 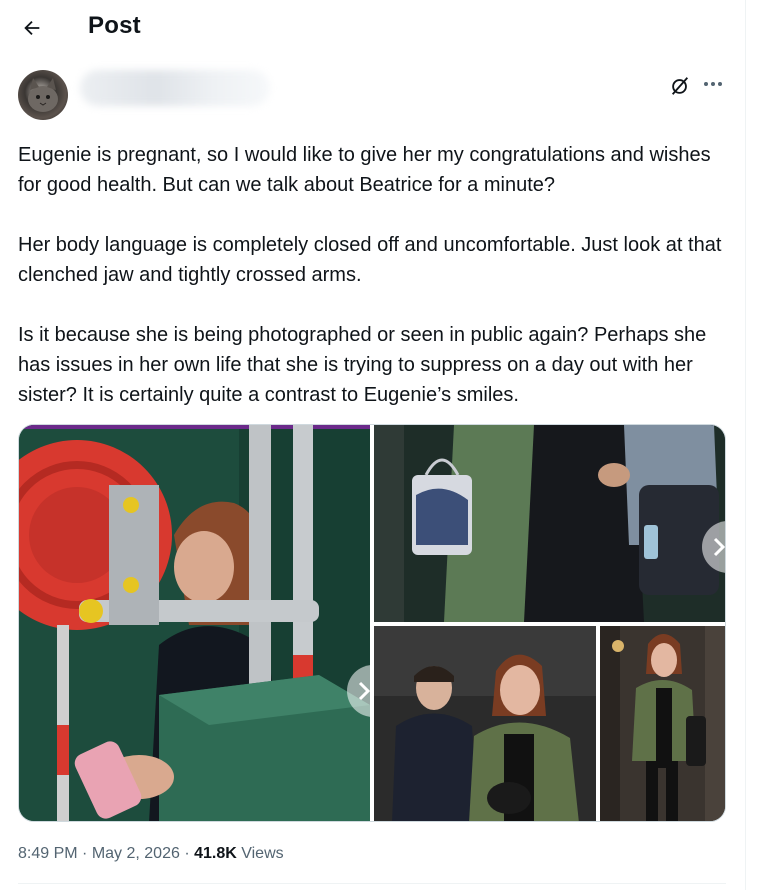 I want to click on author-avatar, so click(x=43, y=95).